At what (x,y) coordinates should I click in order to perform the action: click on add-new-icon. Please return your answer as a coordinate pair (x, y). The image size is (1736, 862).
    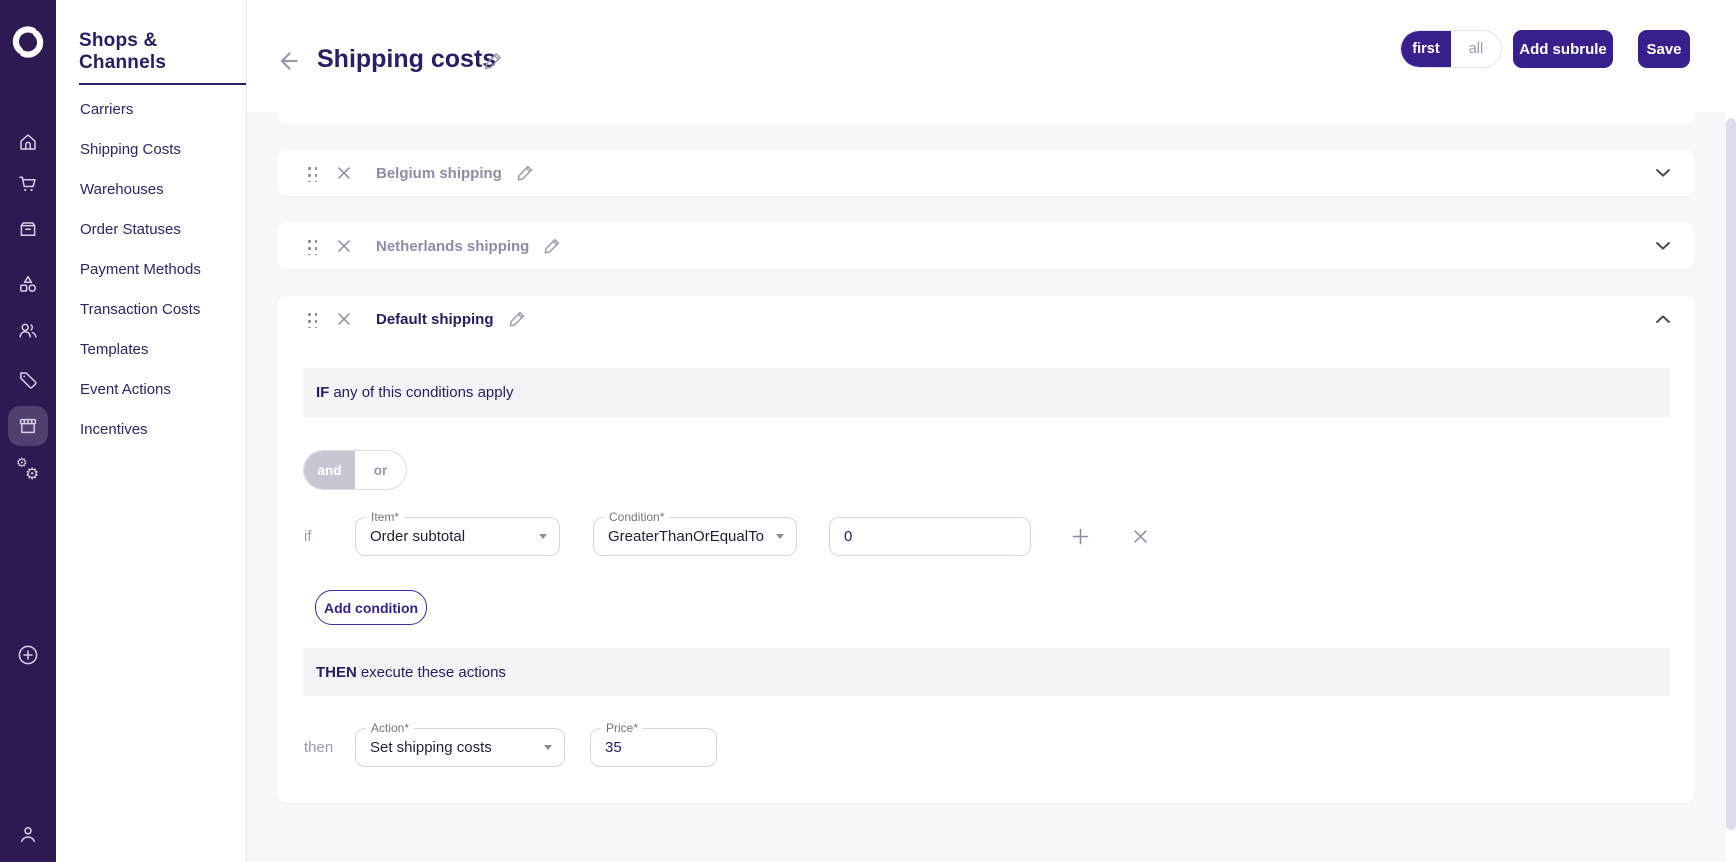
    Looking at the image, I should click on (28, 655).